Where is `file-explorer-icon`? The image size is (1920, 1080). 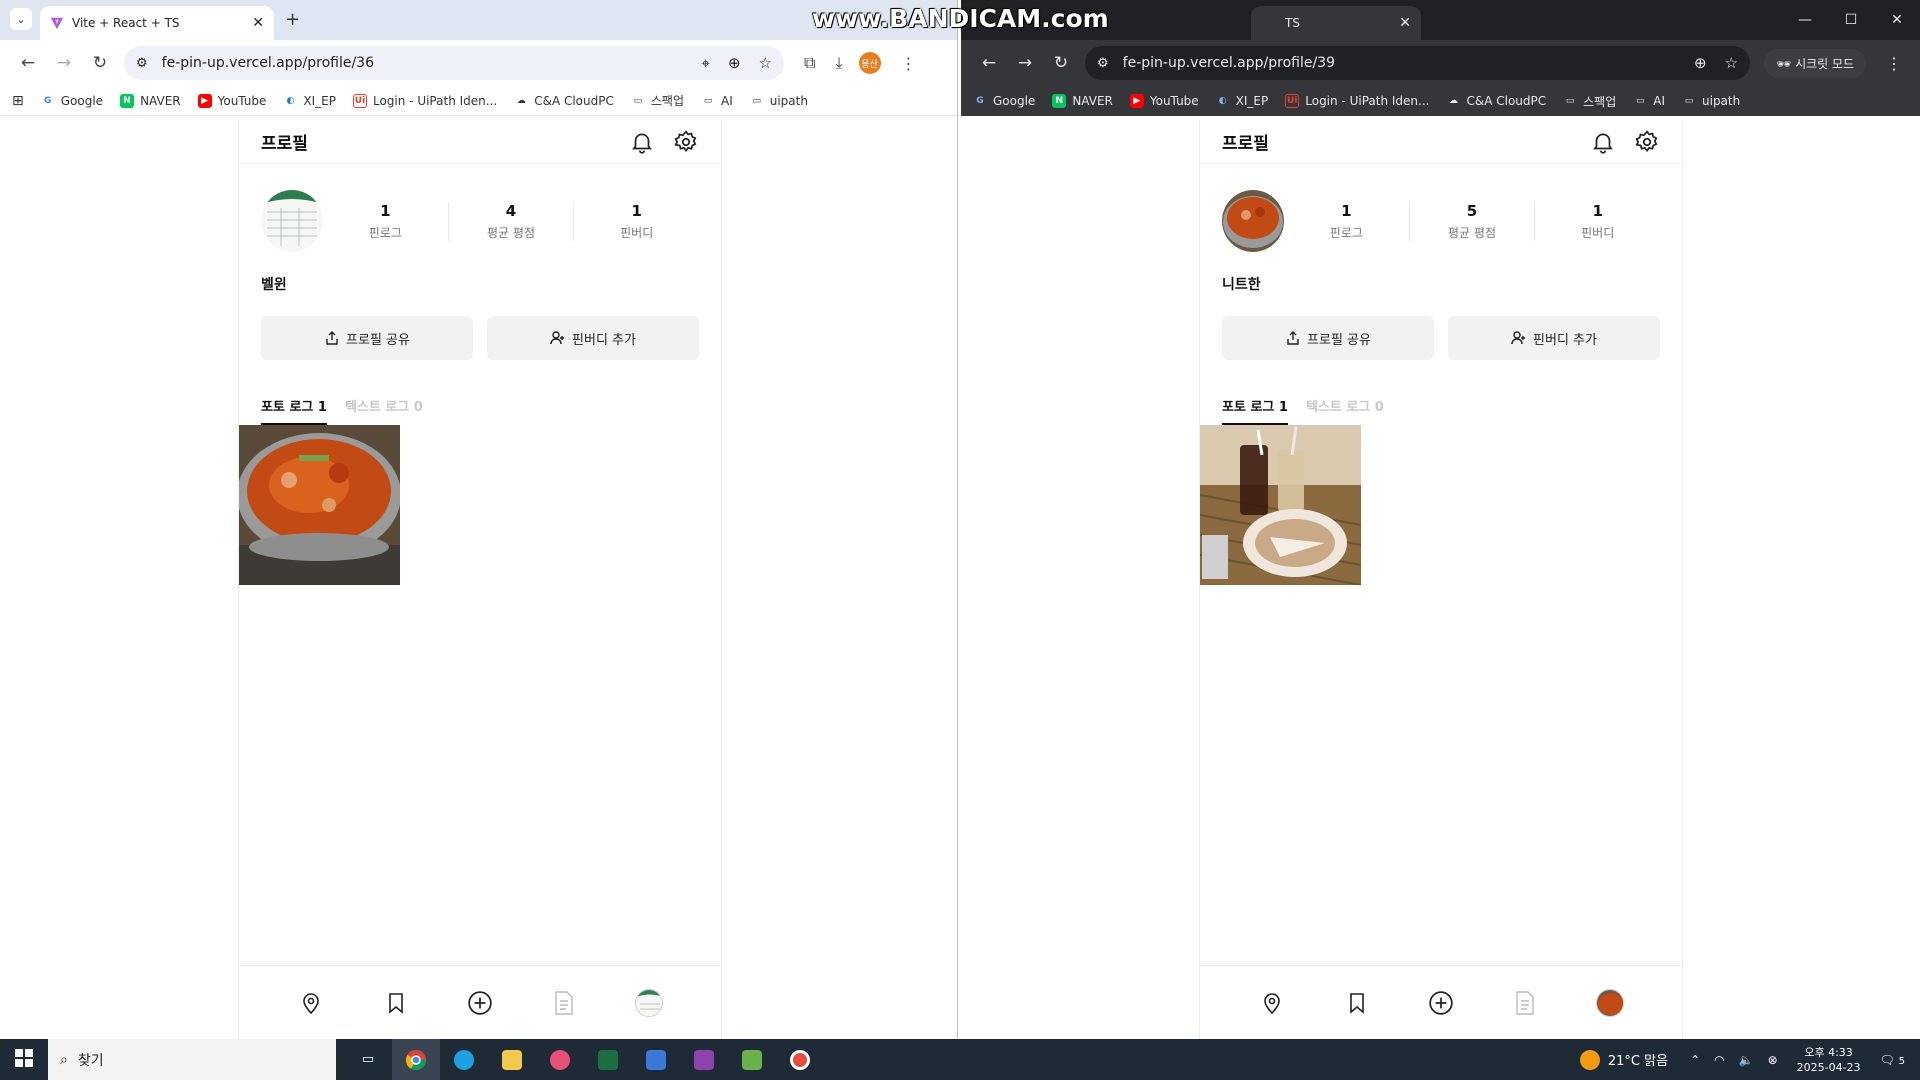
file-explorer-icon is located at coordinates (512, 1059).